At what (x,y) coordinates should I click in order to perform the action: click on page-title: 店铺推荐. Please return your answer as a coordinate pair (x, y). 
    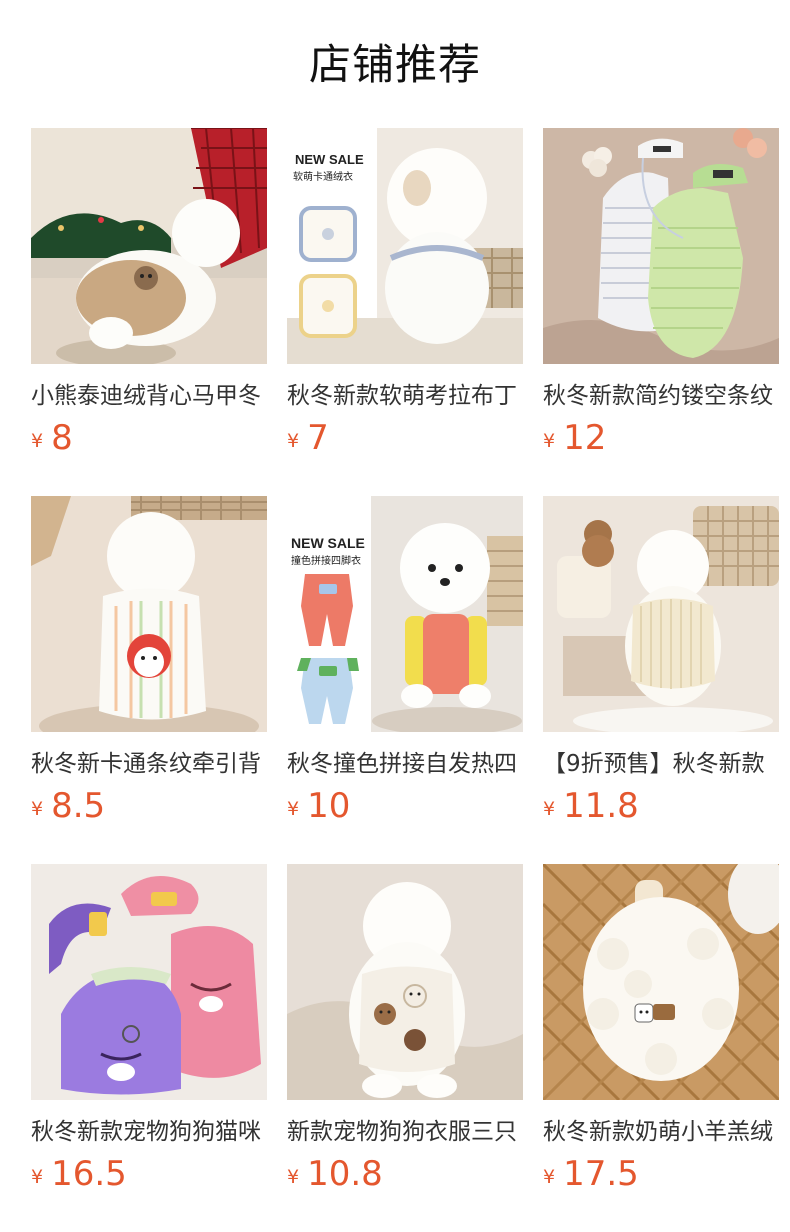
    Looking at the image, I should click on (394, 64).